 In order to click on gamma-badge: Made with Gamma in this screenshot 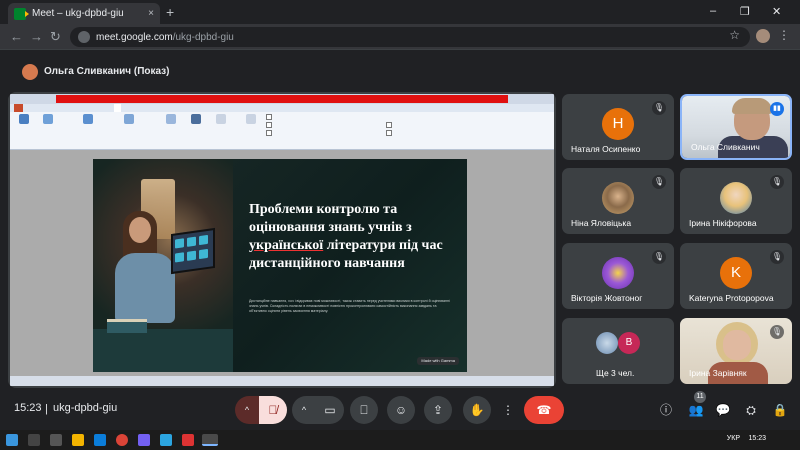, I will do `click(438, 361)`.